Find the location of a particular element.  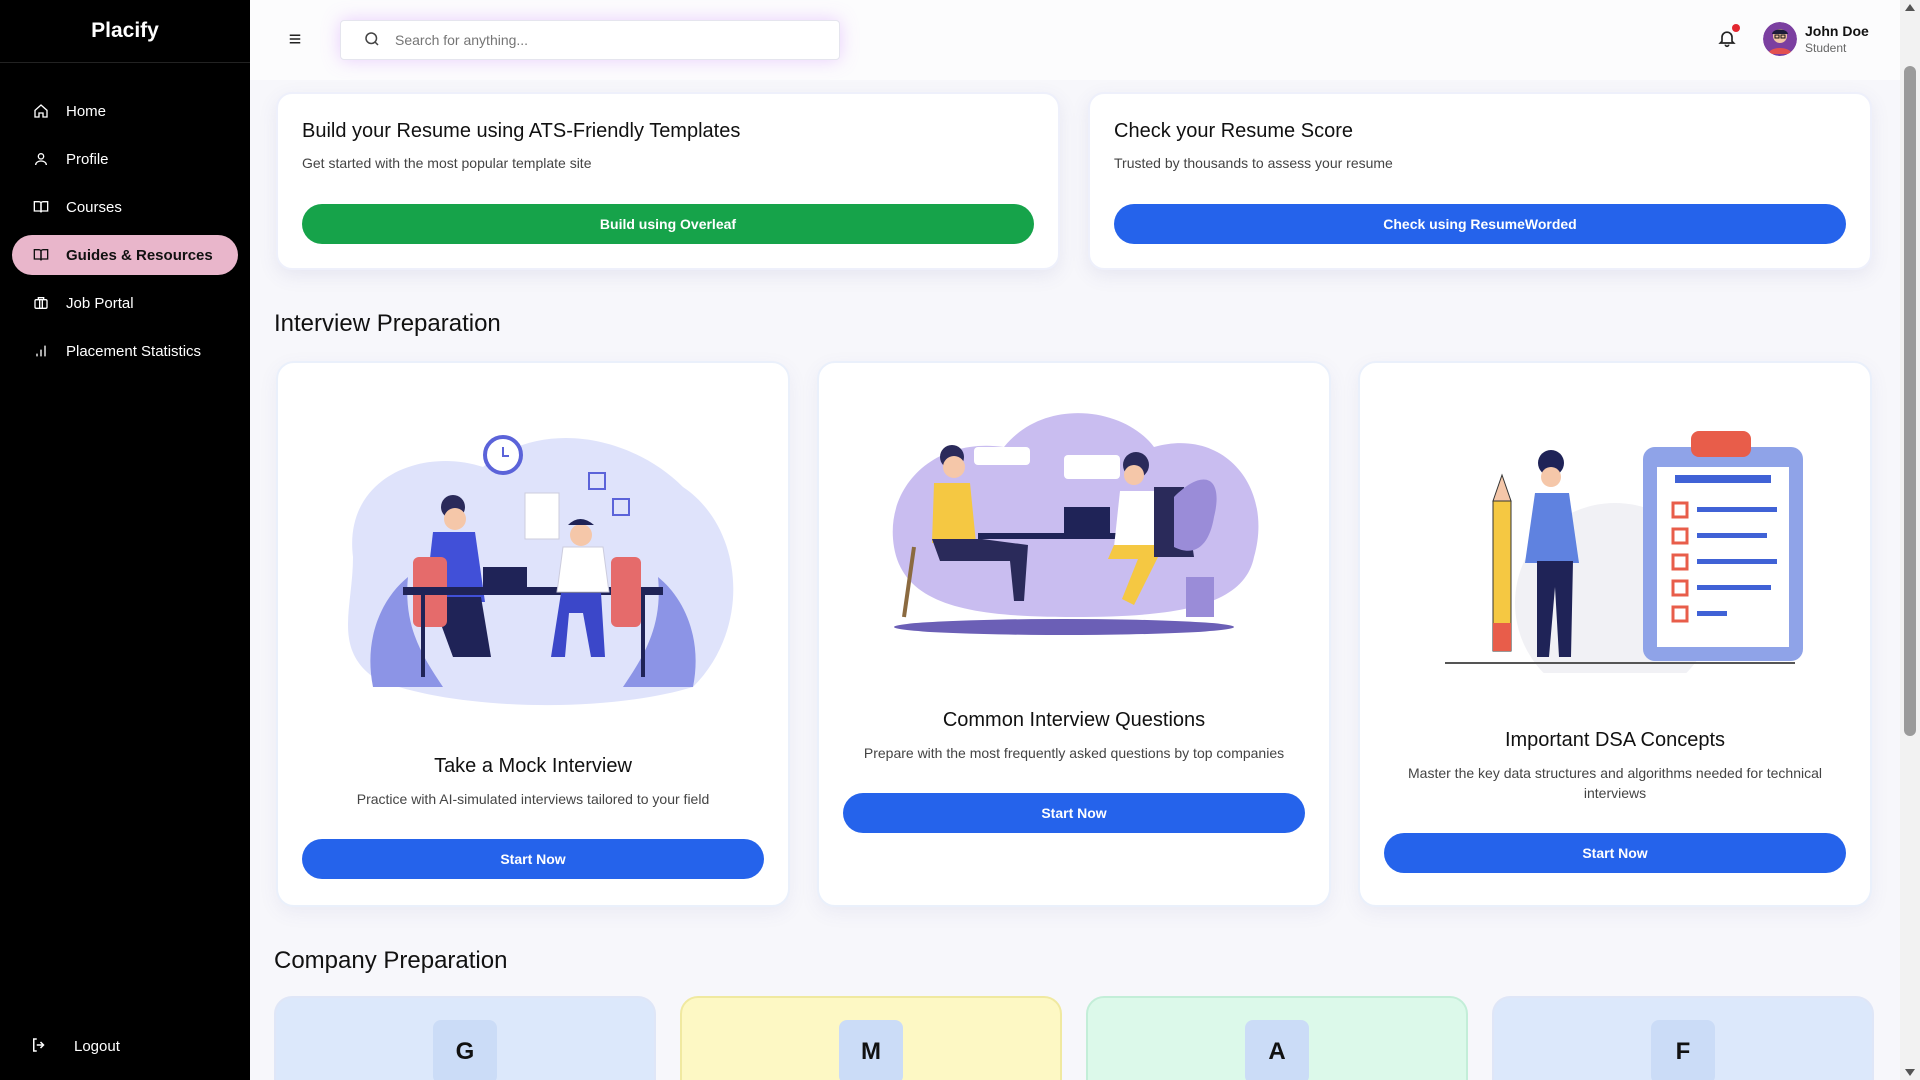

page-scrollbar is located at coordinates (1910, 540).